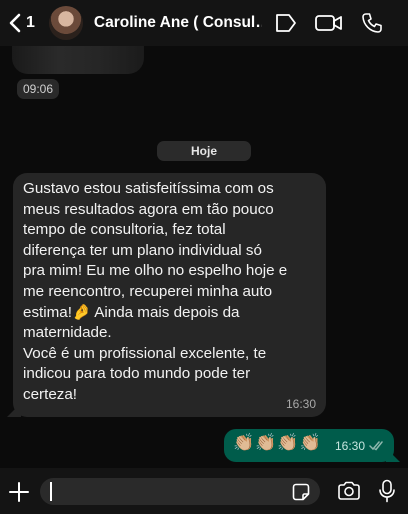 This screenshot has width=408, height=514. What do you see at coordinates (38, 89) in the screenshot?
I see `image-message-time: 09:06` at bounding box center [38, 89].